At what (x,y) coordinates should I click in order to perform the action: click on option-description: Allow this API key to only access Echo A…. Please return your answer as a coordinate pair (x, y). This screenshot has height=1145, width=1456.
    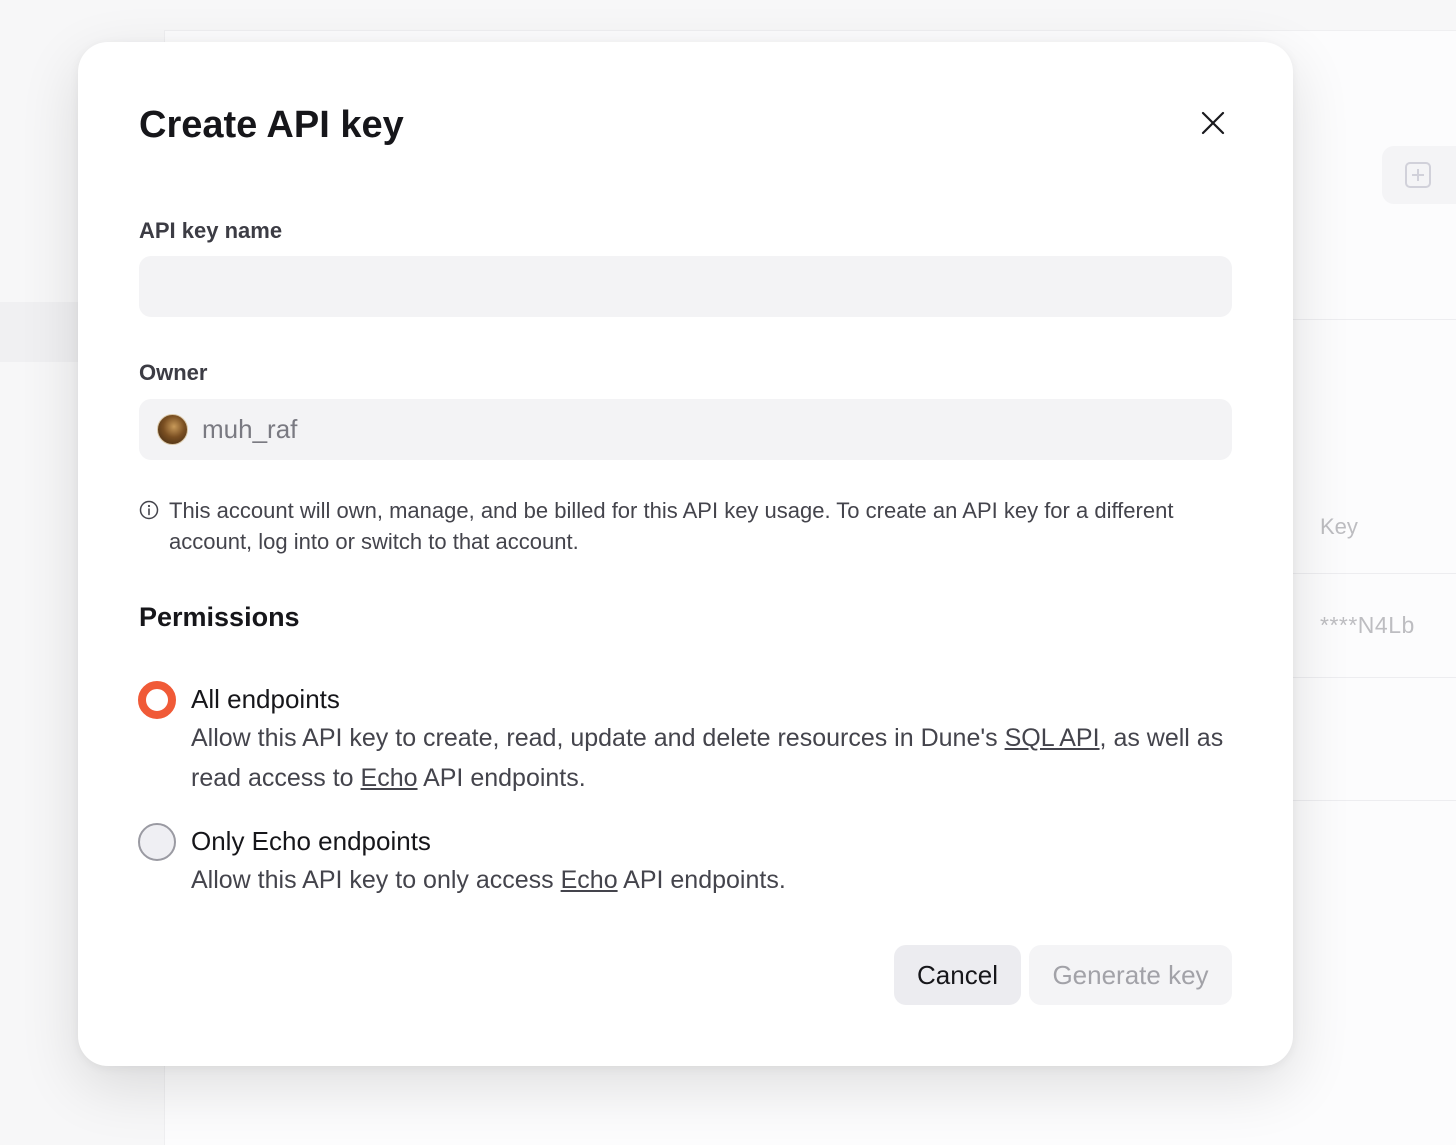
    Looking at the image, I should click on (488, 880).